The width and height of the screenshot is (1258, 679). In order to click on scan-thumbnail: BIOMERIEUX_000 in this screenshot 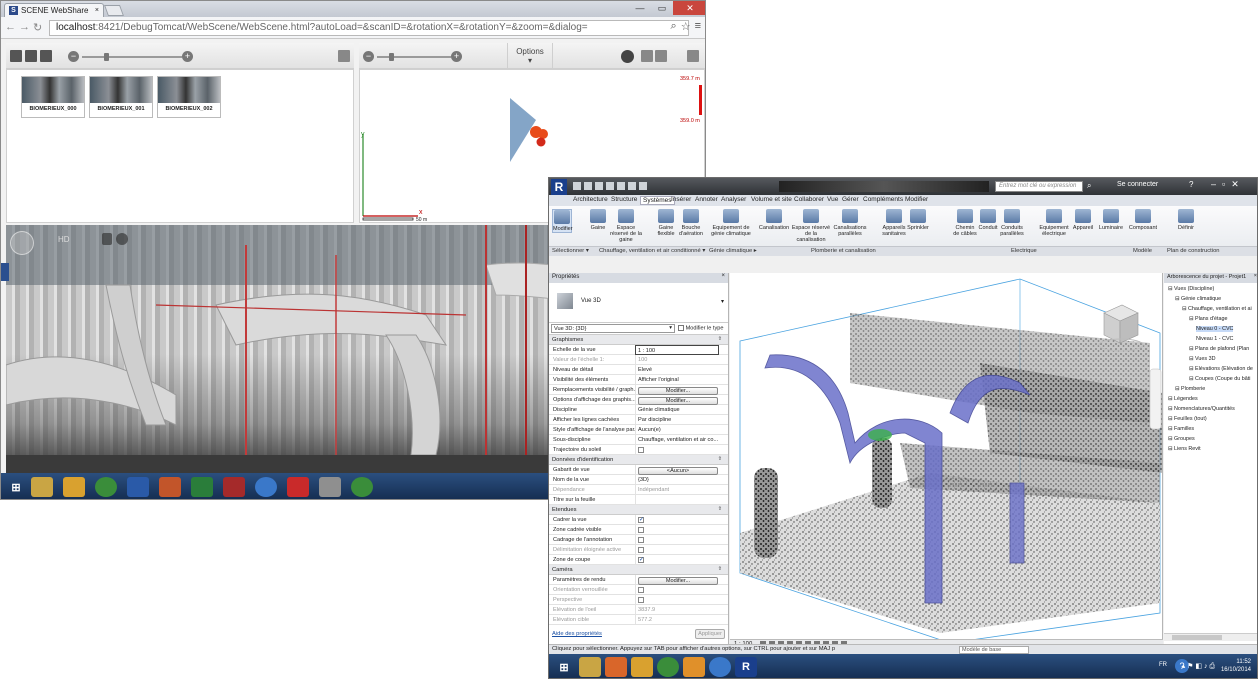, I will do `click(53, 97)`.